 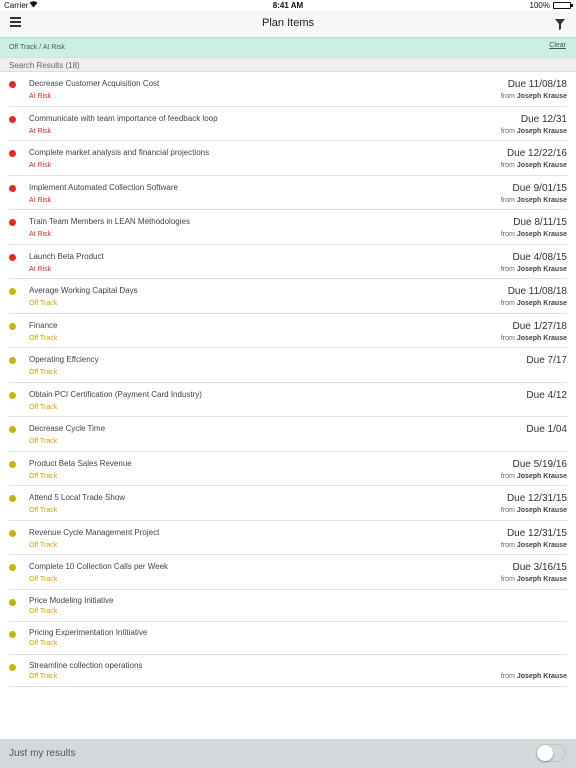 I want to click on plan-item-name: Average Working Capital Days, so click(x=83, y=290).